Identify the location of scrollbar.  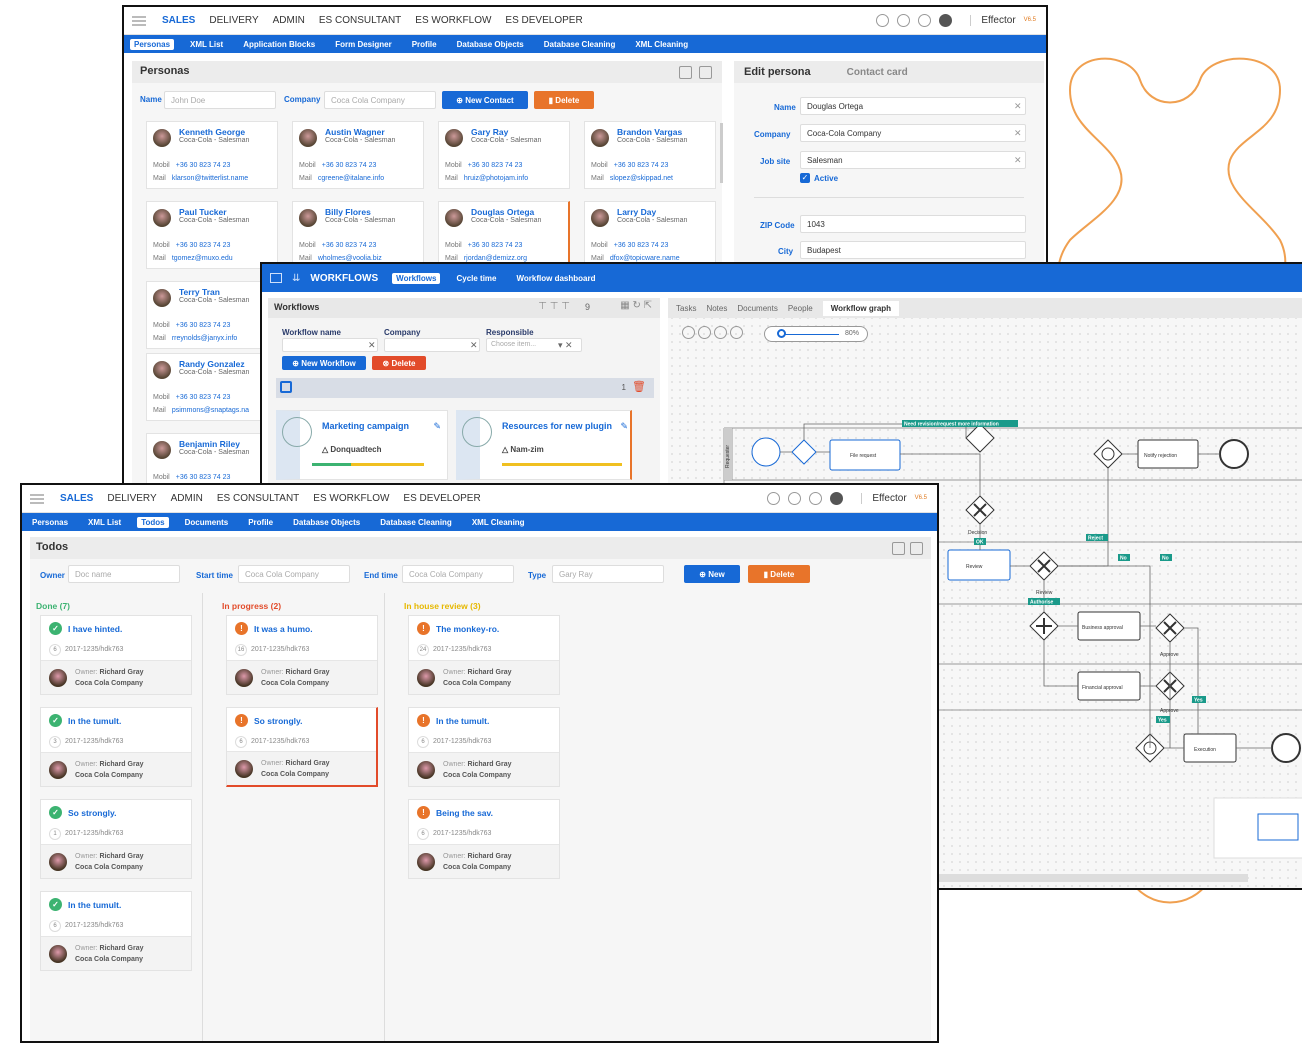
(721, 153).